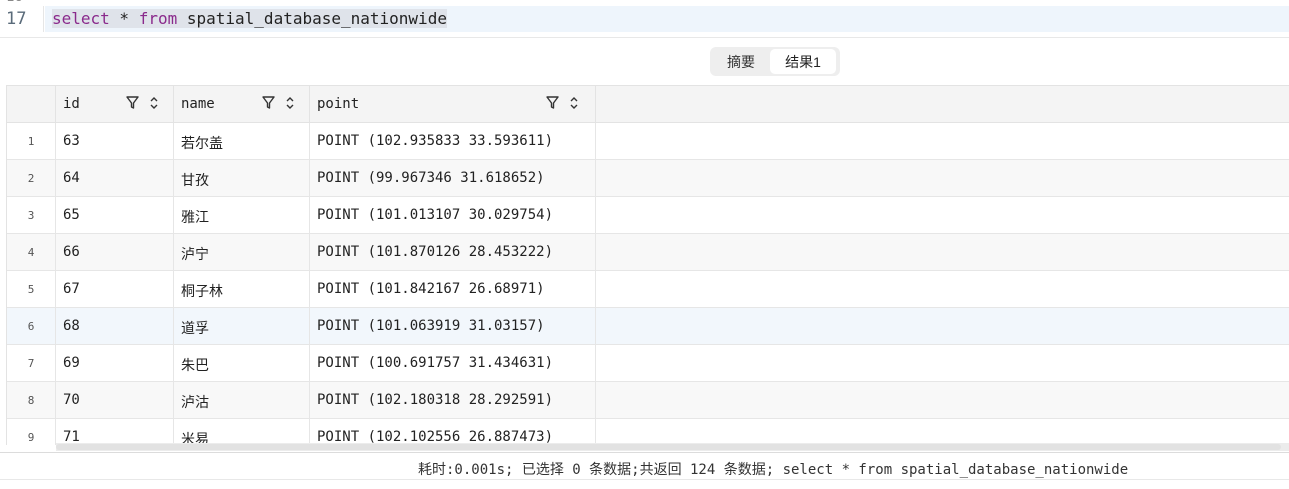 This screenshot has height=489, width=1289. What do you see at coordinates (115, 104) in the screenshot?
I see `column-header-id: id` at bounding box center [115, 104].